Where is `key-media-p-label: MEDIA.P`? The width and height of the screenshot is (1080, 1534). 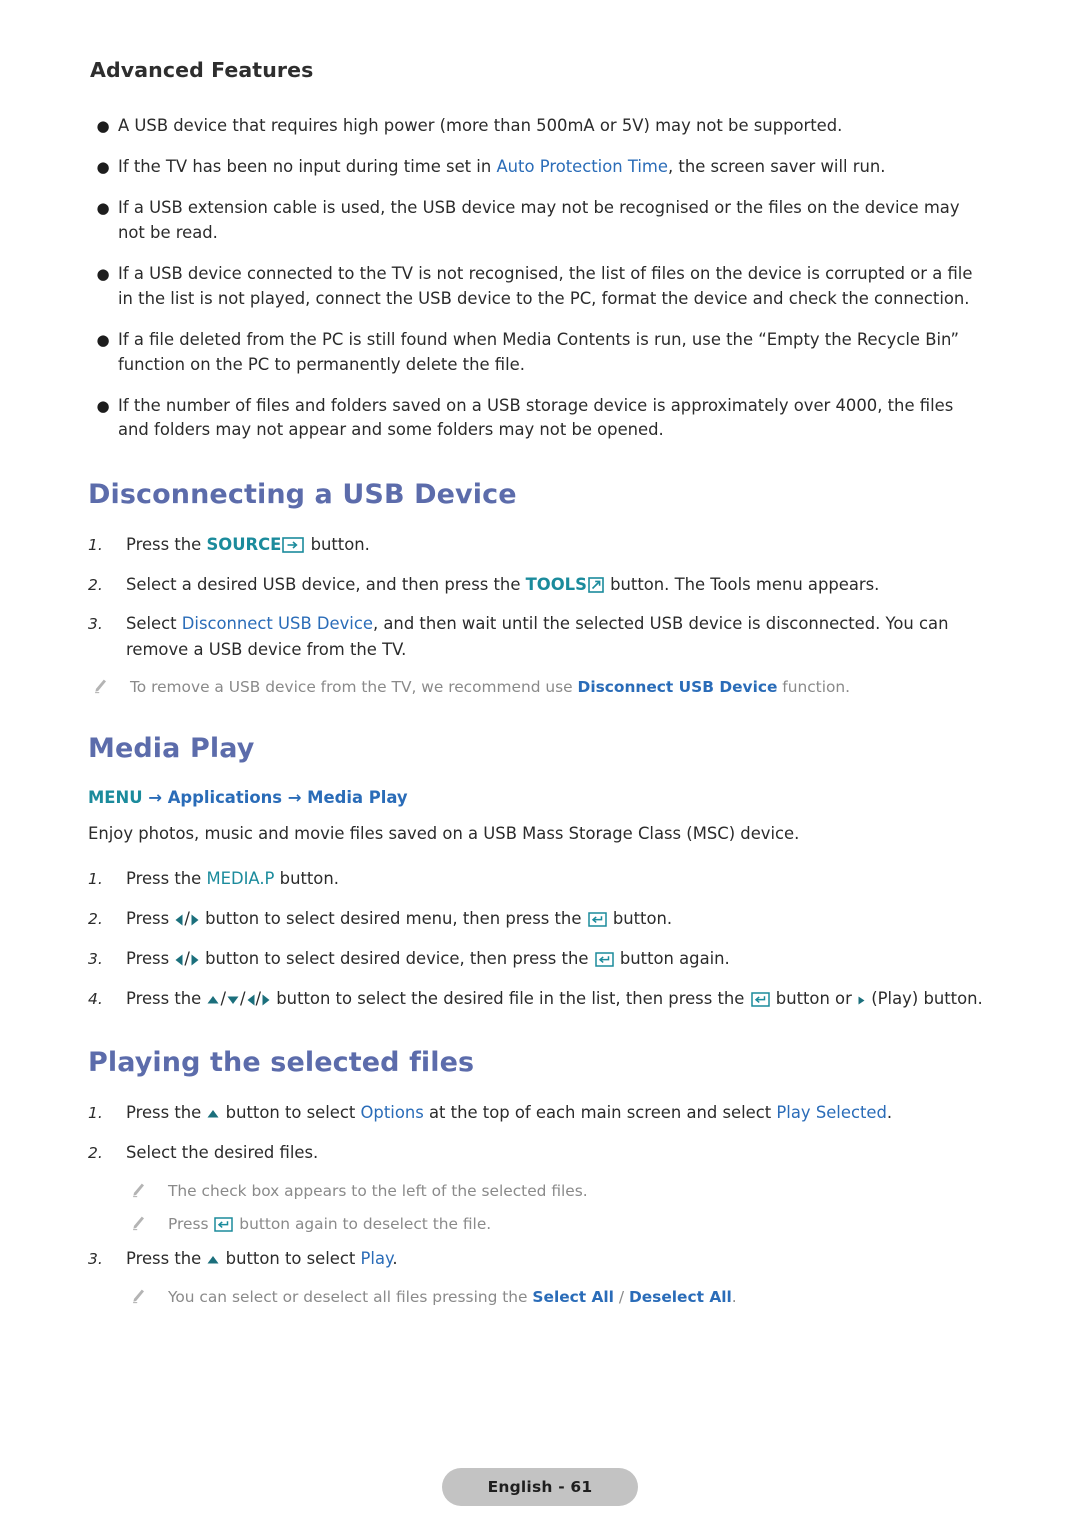 key-media-p-label: MEDIA.P is located at coordinates (240, 879).